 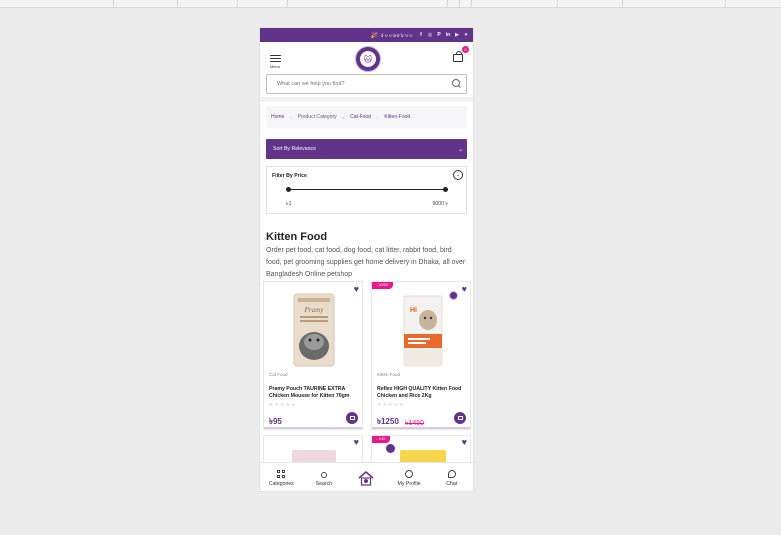 What do you see at coordinates (275, 58) in the screenshot?
I see `hamburger-icon` at bounding box center [275, 58].